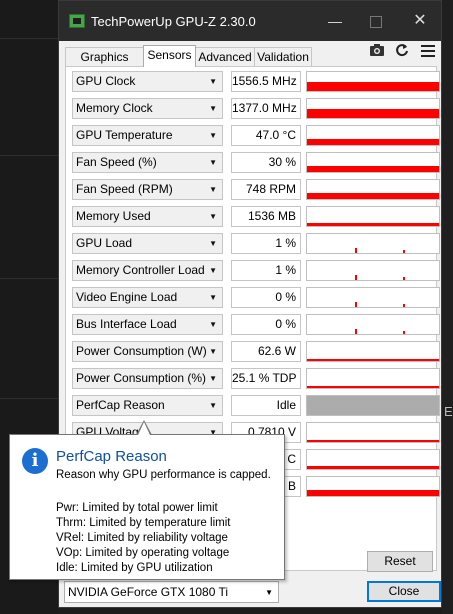 This screenshot has height=614, width=453. Describe the element at coordinates (169, 56) in the screenshot. I see `tab-sensors: Sensors` at that location.